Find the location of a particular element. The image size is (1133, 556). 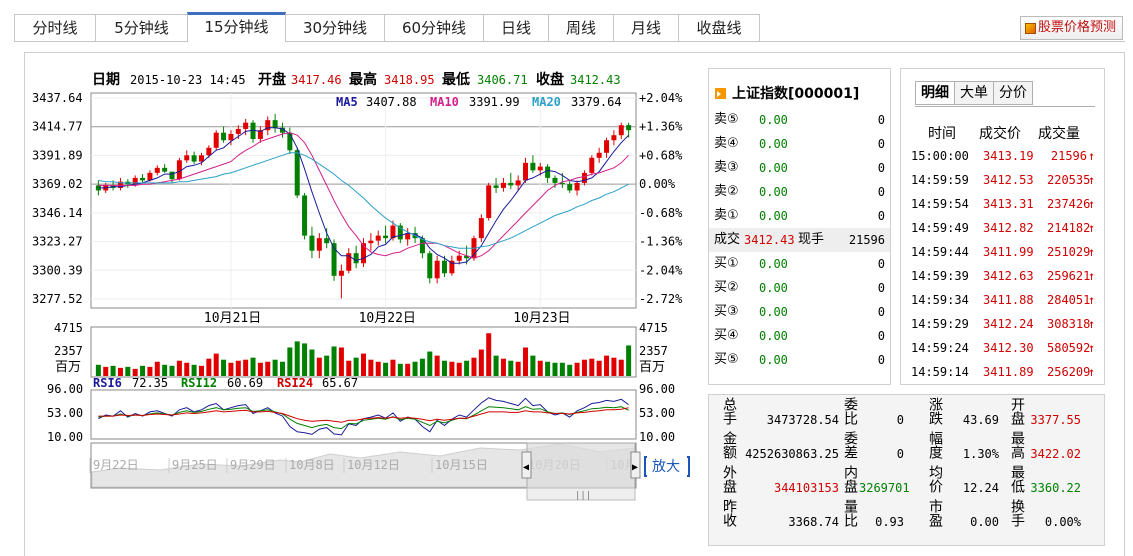

trade-price: 3412.53 is located at coordinates (1008, 180).